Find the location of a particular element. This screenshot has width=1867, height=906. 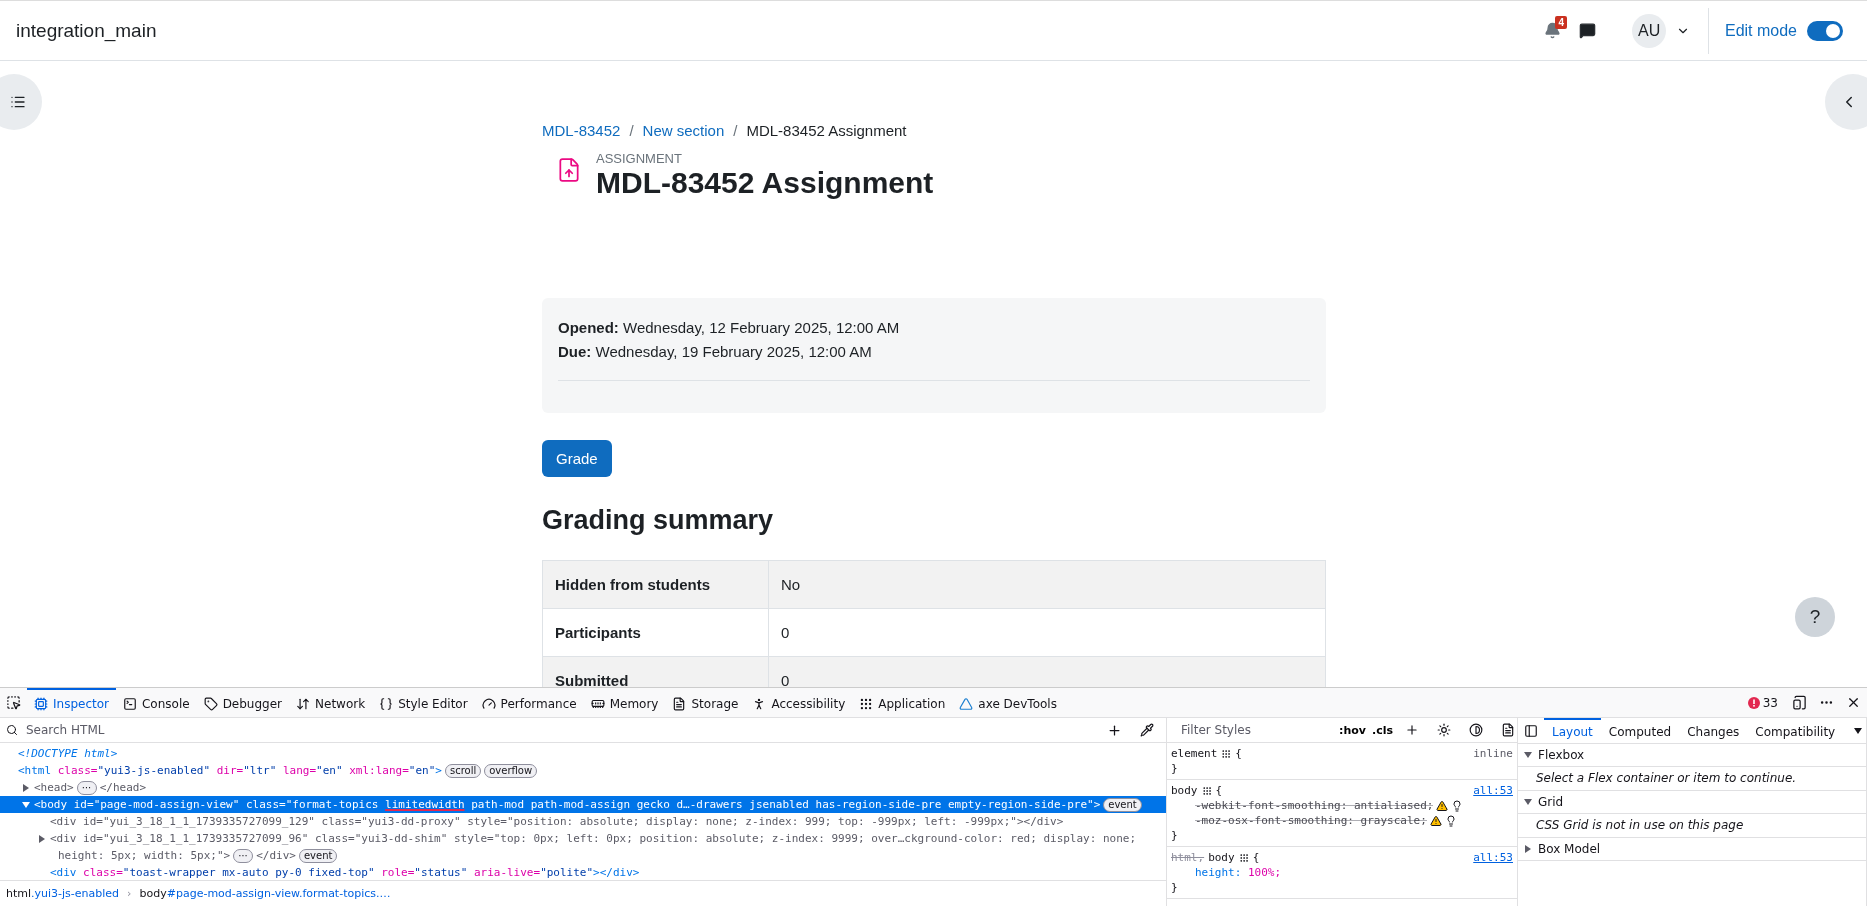

terminal-icon is located at coordinates (130, 703).